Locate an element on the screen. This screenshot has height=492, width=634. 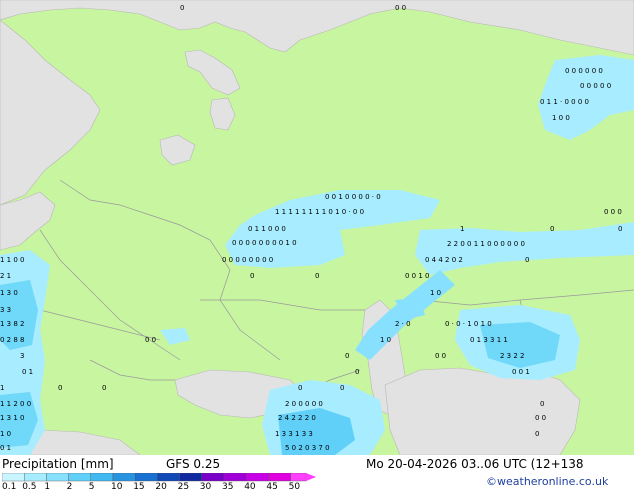
legend-tick-label: 15 is located at coordinates (139, 487).